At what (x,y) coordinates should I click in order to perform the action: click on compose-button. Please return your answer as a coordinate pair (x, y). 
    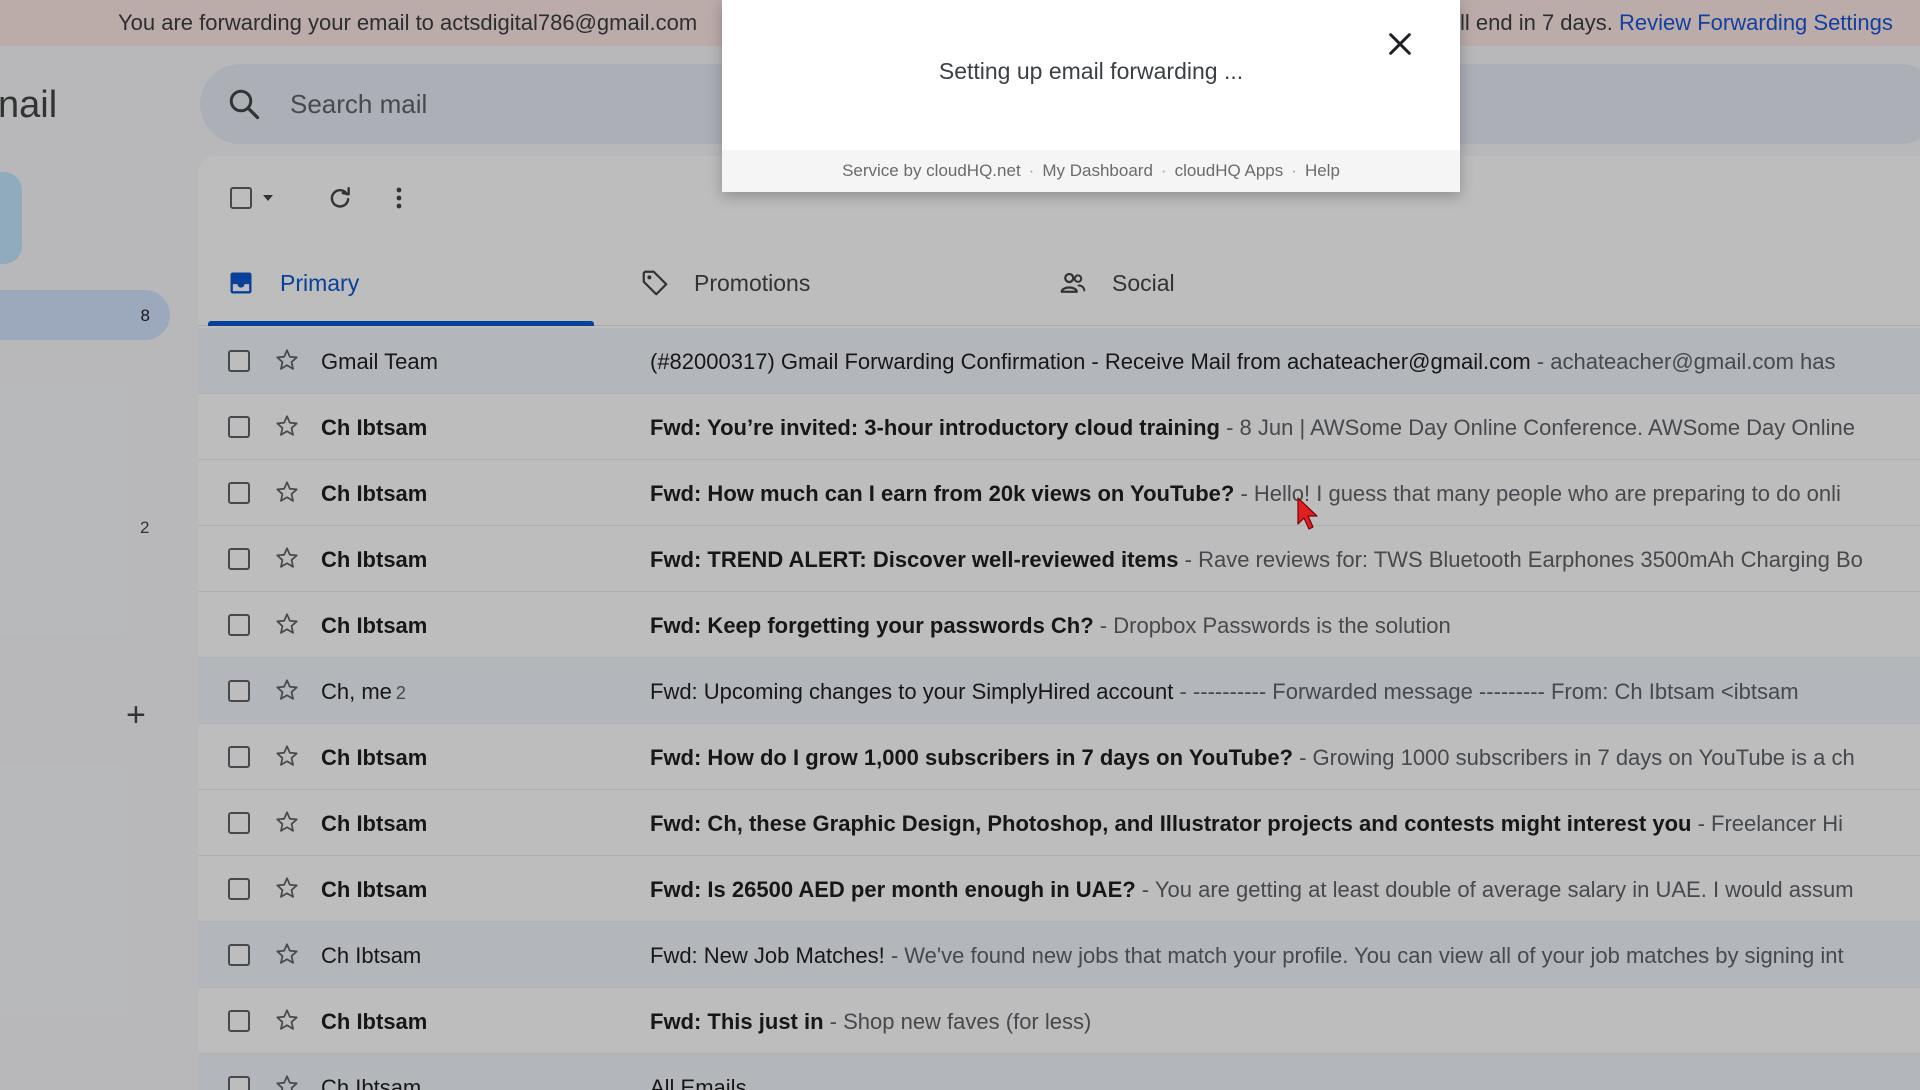
    Looking at the image, I should click on (11, 218).